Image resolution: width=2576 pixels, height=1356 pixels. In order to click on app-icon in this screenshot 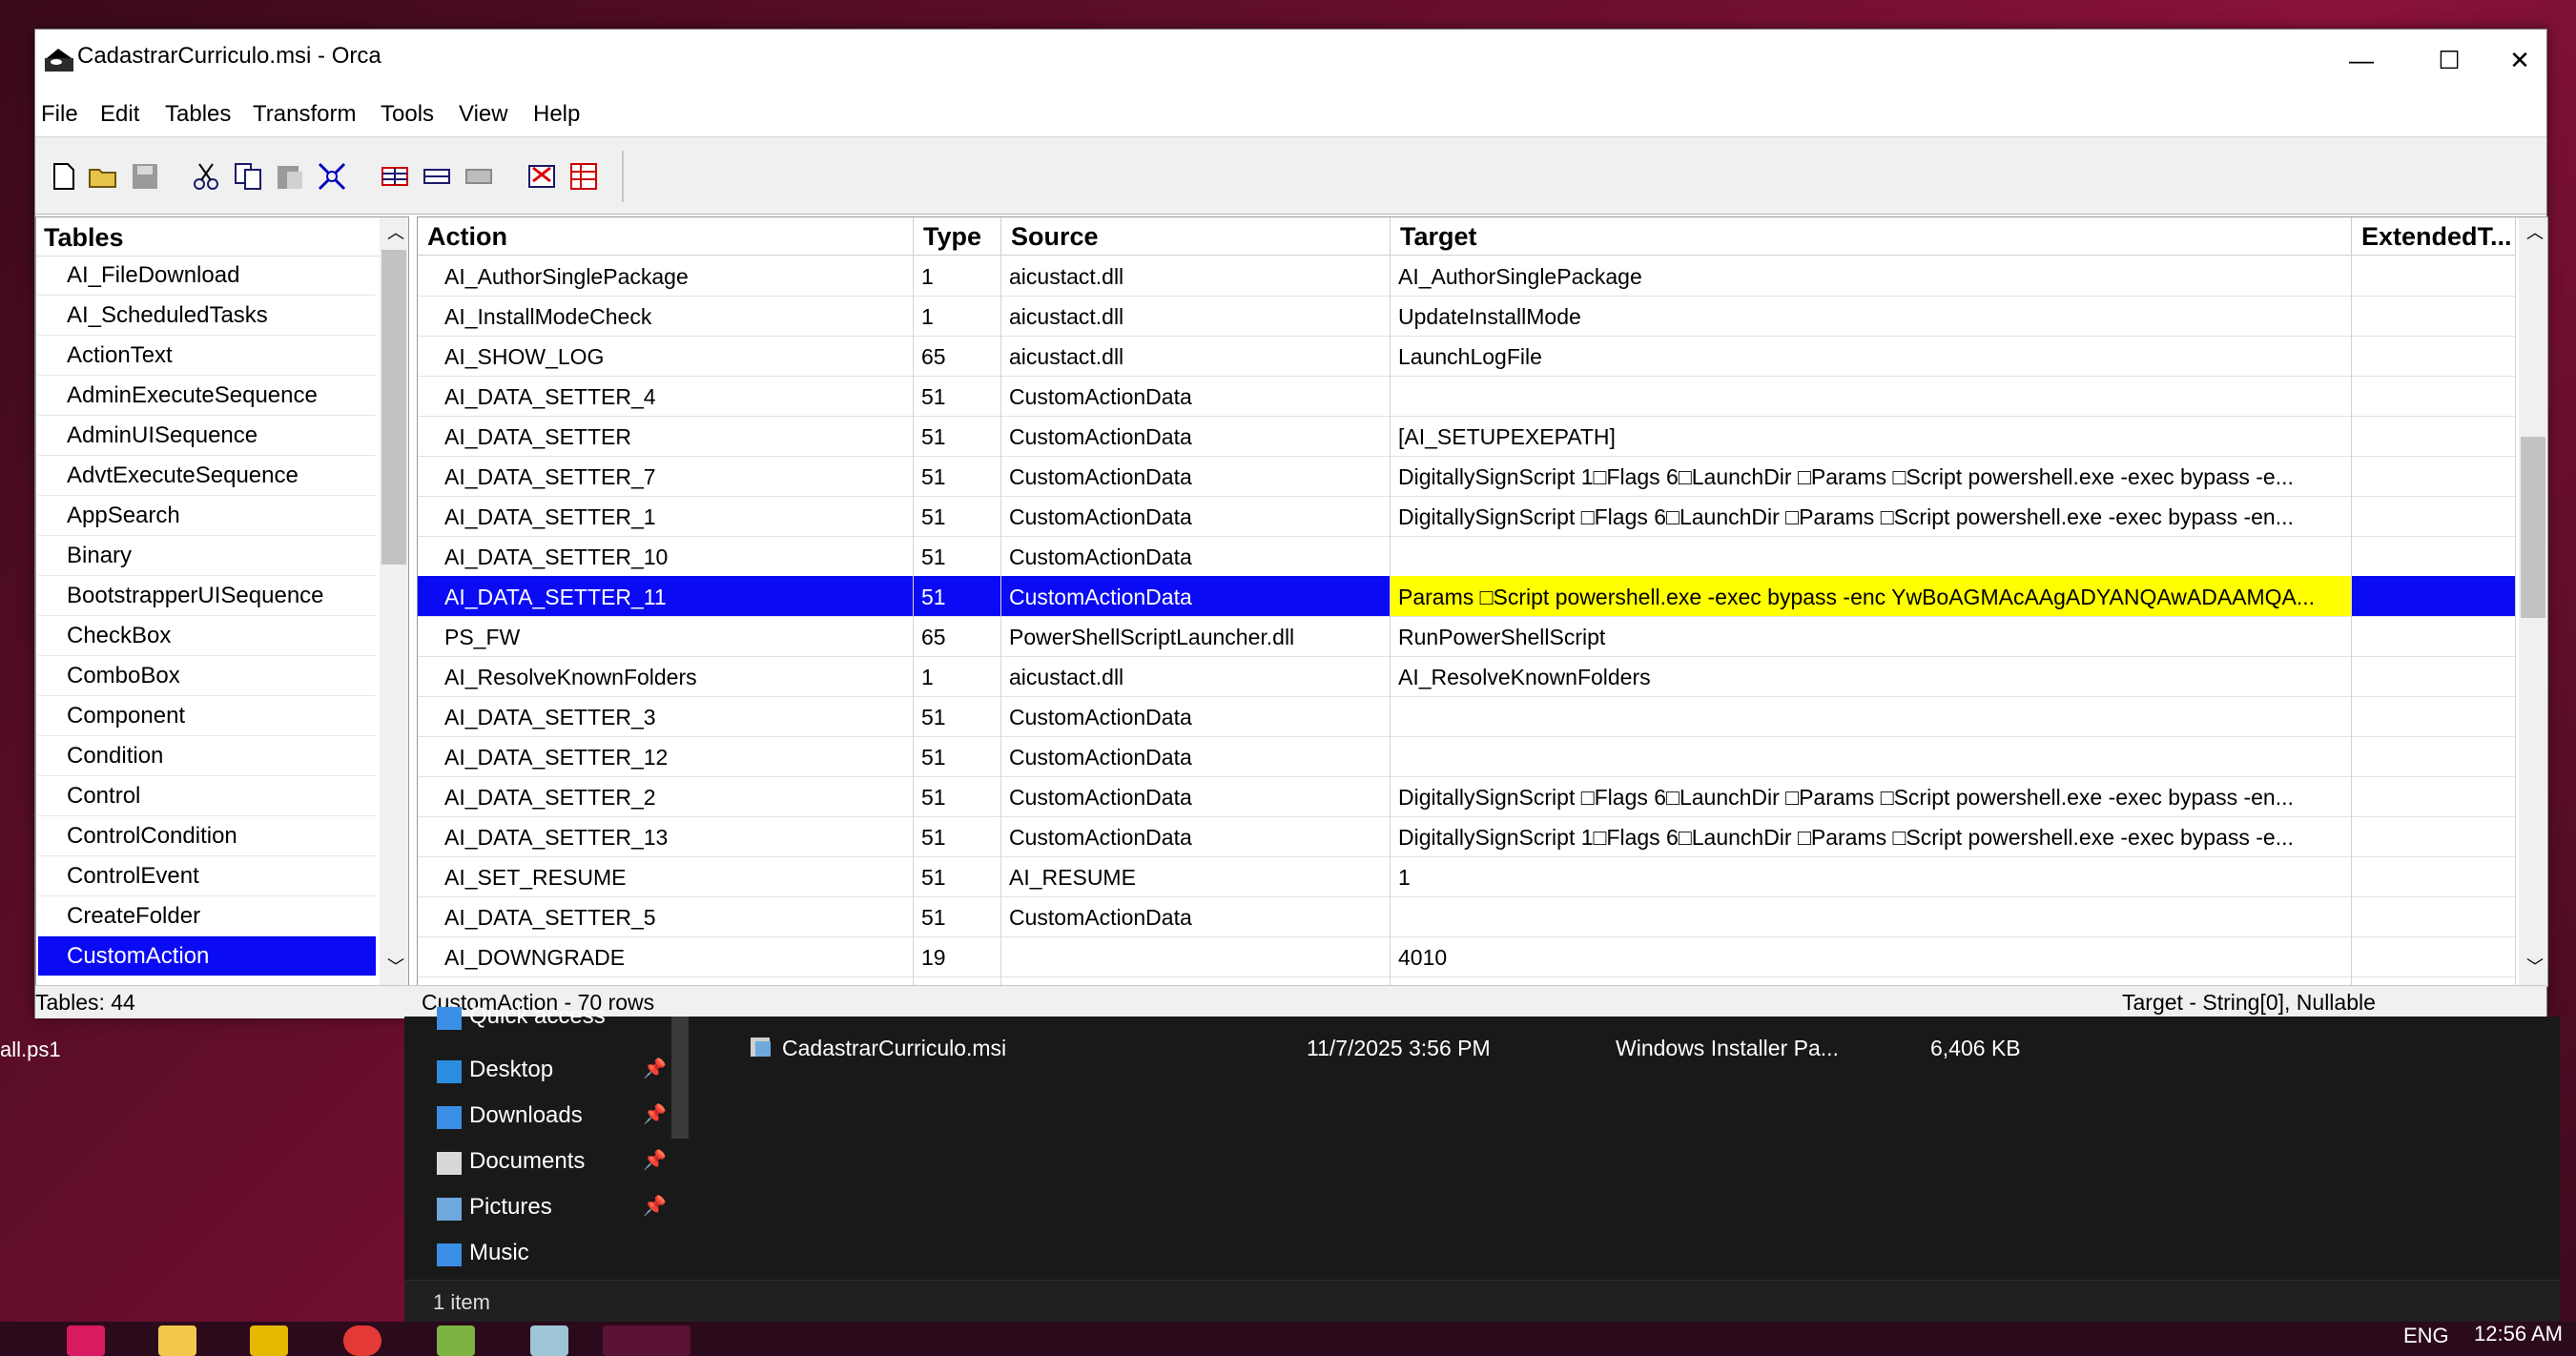, I will do `click(549, 1340)`.